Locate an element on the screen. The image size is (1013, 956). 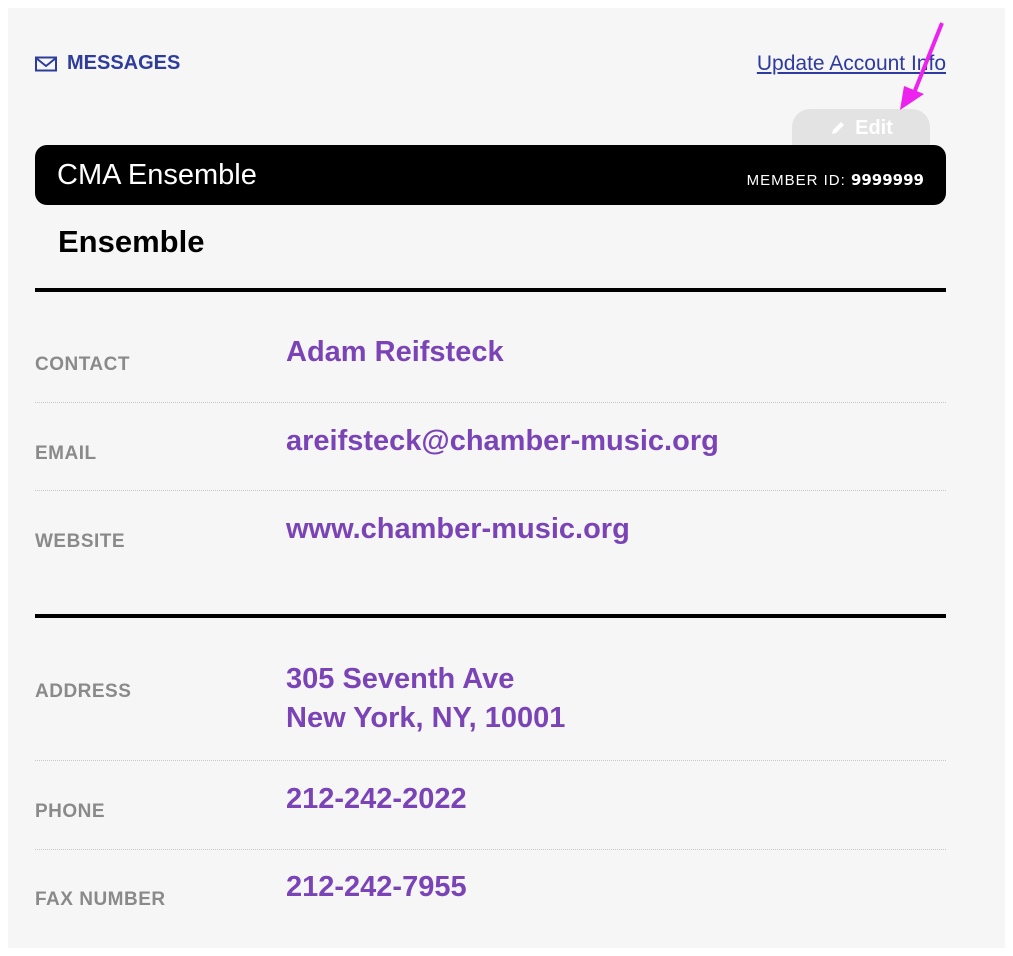
email-label: EMAIL is located at coordinates (66, 453).